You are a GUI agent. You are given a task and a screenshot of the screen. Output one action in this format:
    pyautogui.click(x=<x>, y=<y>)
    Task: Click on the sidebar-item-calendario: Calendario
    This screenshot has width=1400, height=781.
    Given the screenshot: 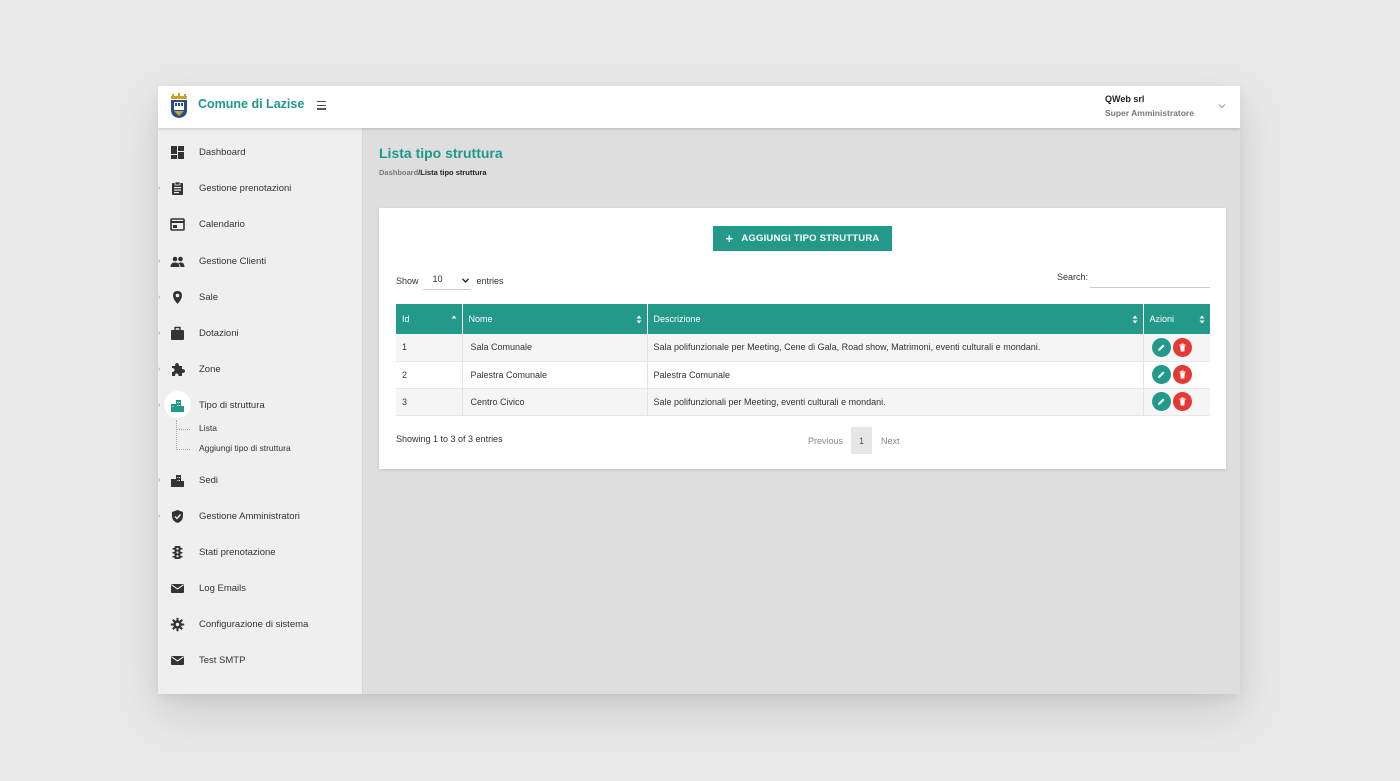 What is the action you would take?
    pyautogui.click(x=260, y=225)
    